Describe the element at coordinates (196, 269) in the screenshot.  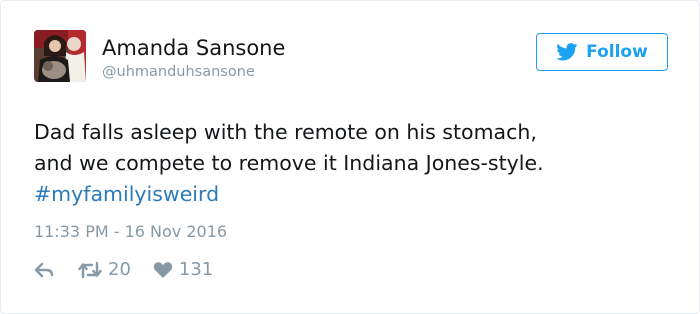
I see `like-count: 131` at that location.